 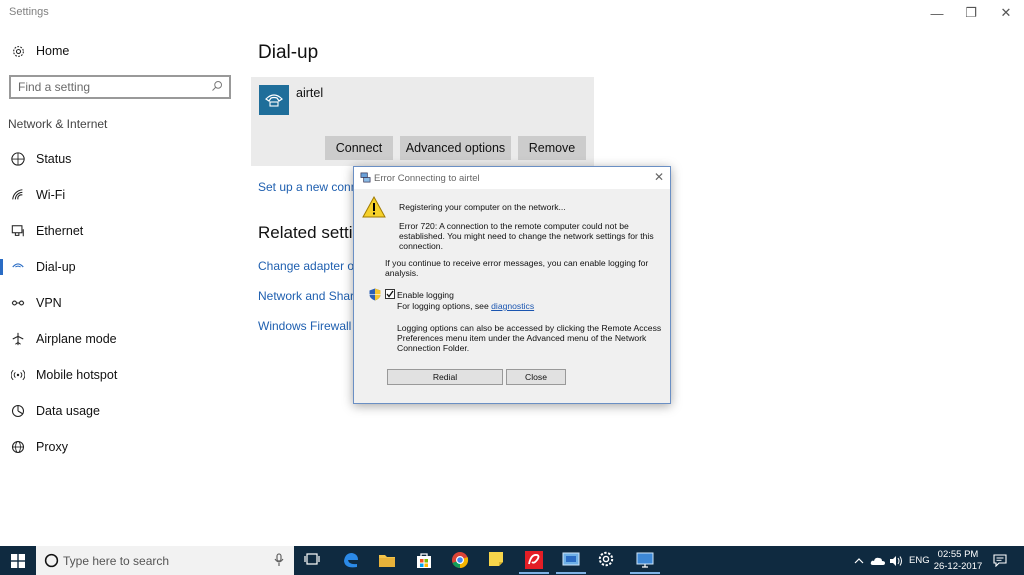 I want to click on gear-icon, so click(x=18, y=51).